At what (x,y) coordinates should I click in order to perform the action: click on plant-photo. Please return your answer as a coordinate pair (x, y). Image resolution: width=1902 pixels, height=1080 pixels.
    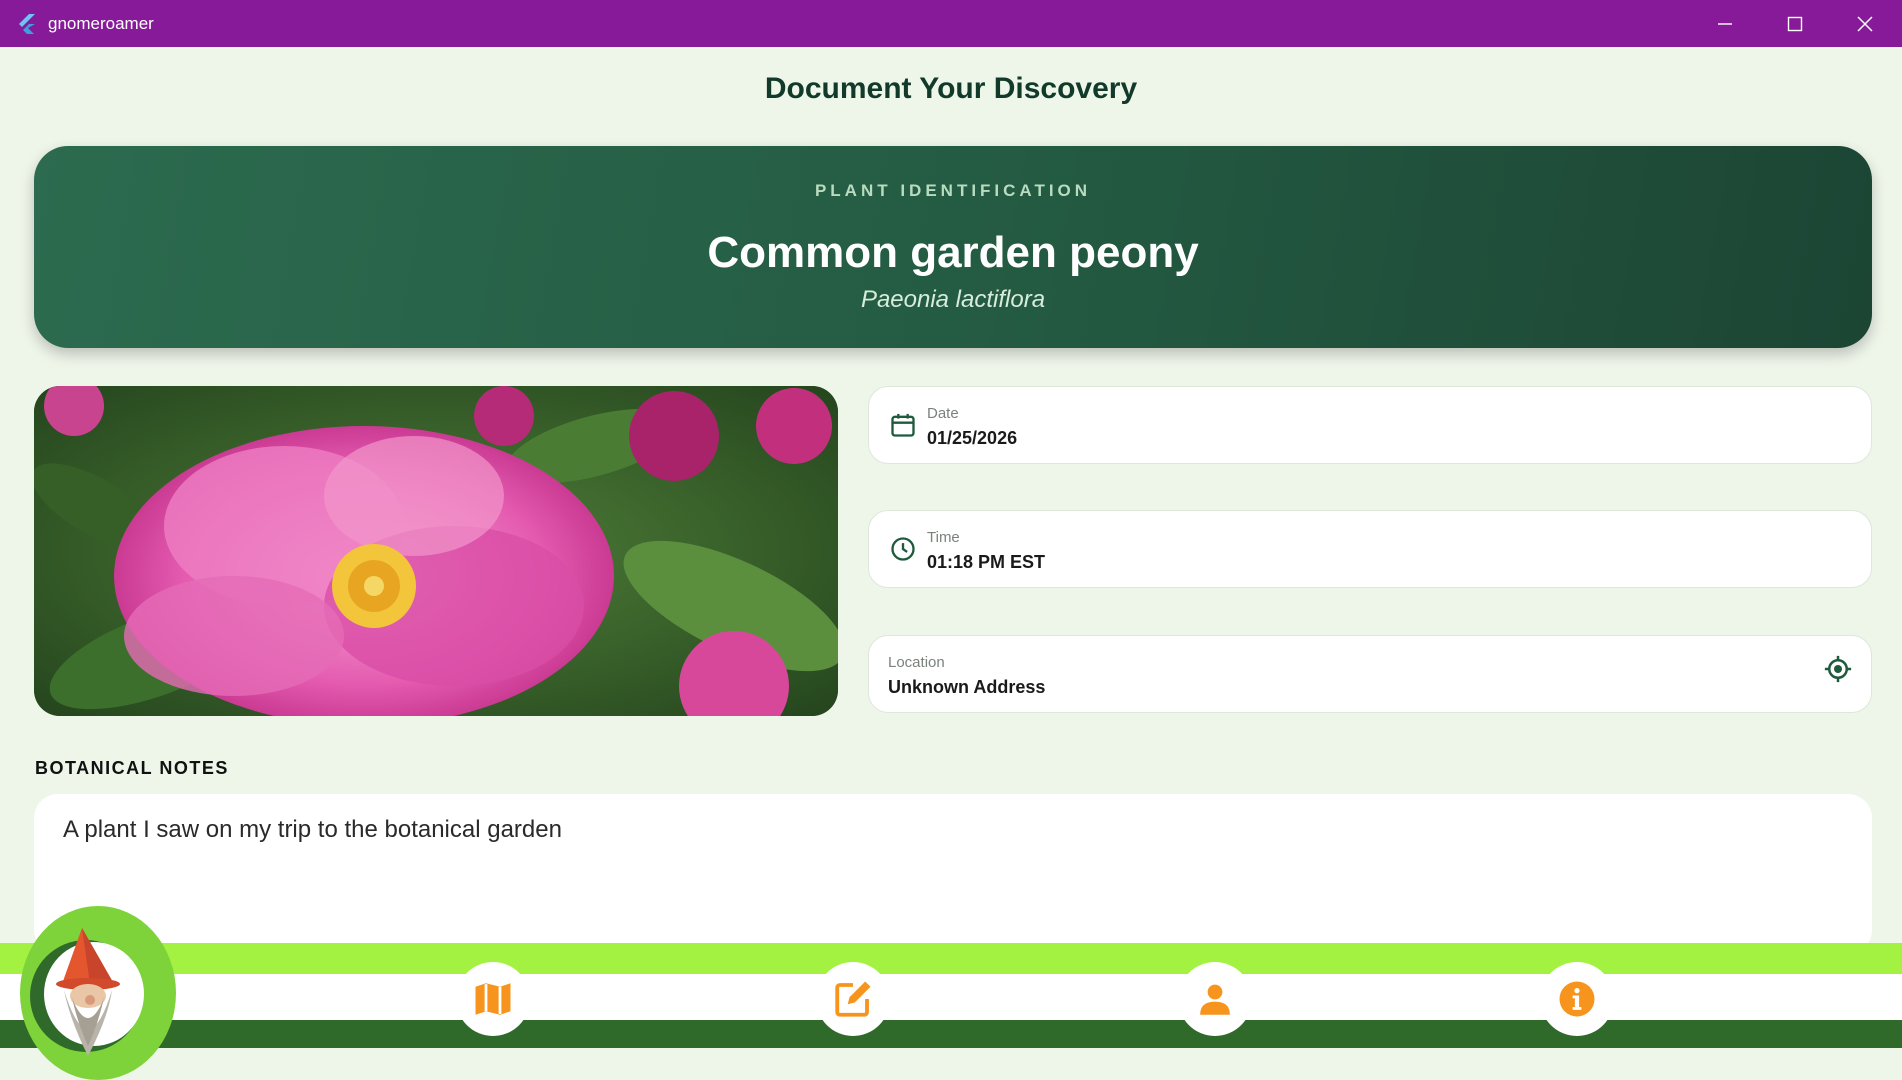
    Looking at the image, I should click on (436, 551).